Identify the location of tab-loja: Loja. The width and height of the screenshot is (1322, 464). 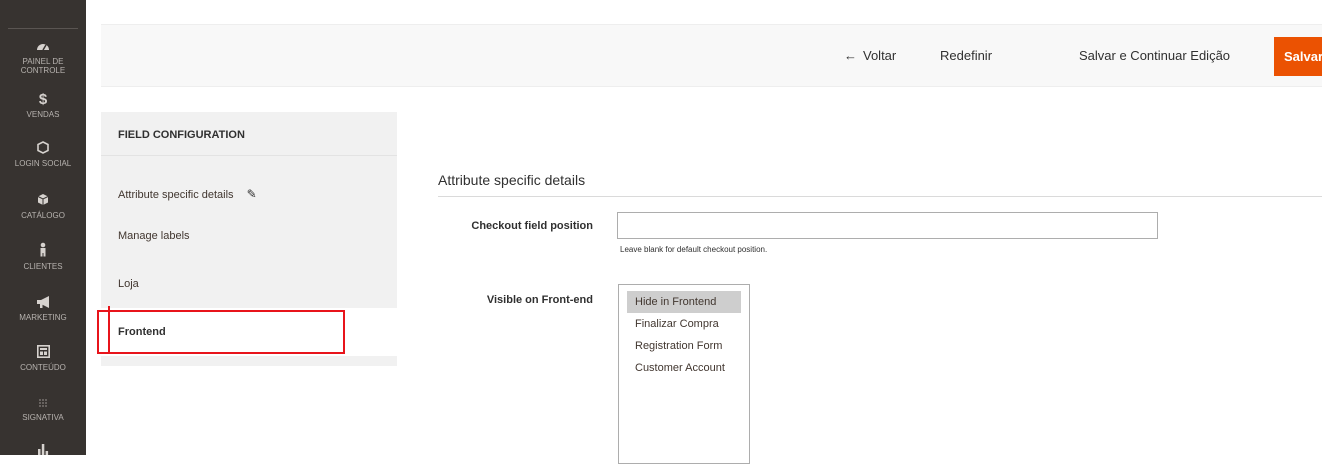
(249, 284).